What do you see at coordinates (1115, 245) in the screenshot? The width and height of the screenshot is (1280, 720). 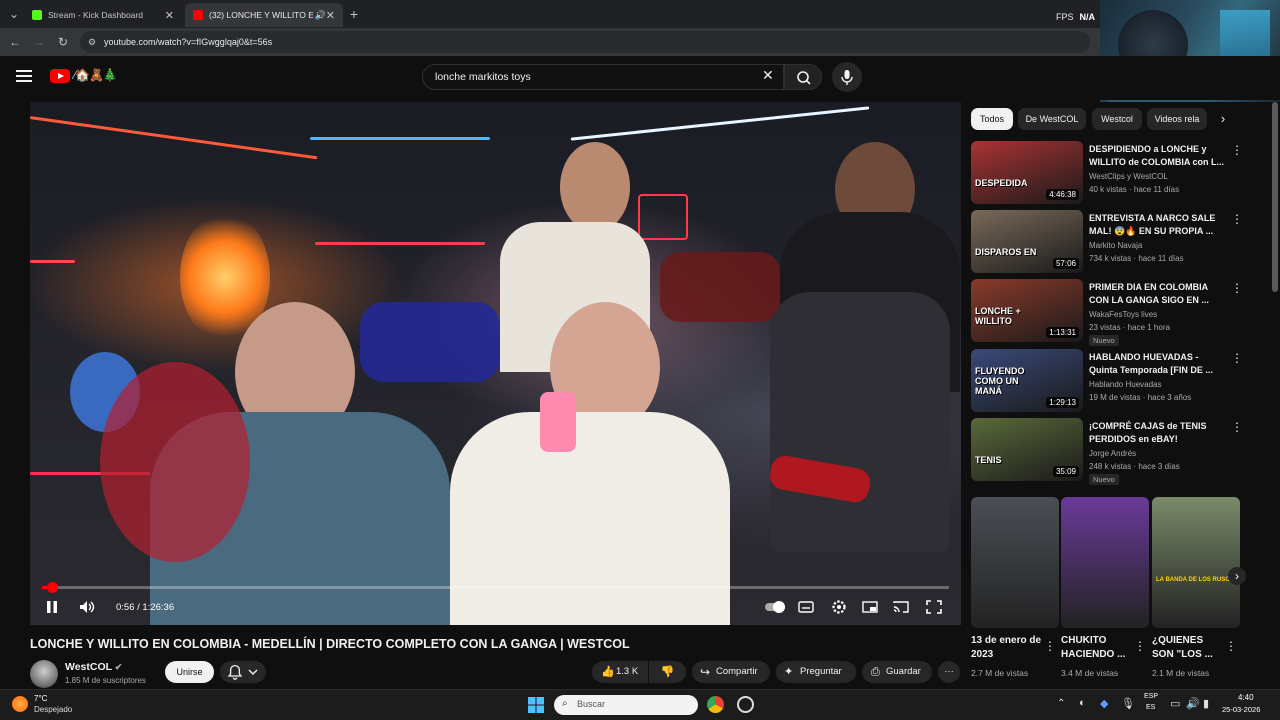 I see `recommendation-channel: Markito Navaja` at bounding box center [1115, 245].